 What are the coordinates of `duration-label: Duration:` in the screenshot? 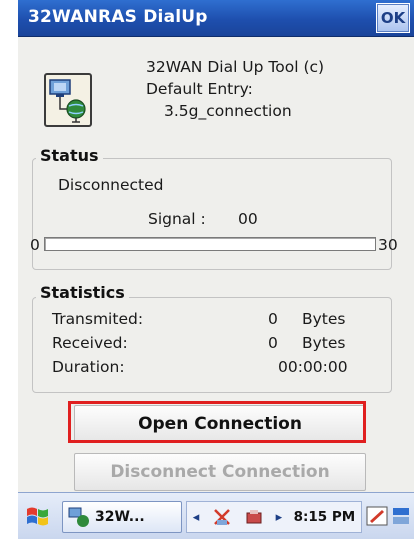 It's located at (88, 367).